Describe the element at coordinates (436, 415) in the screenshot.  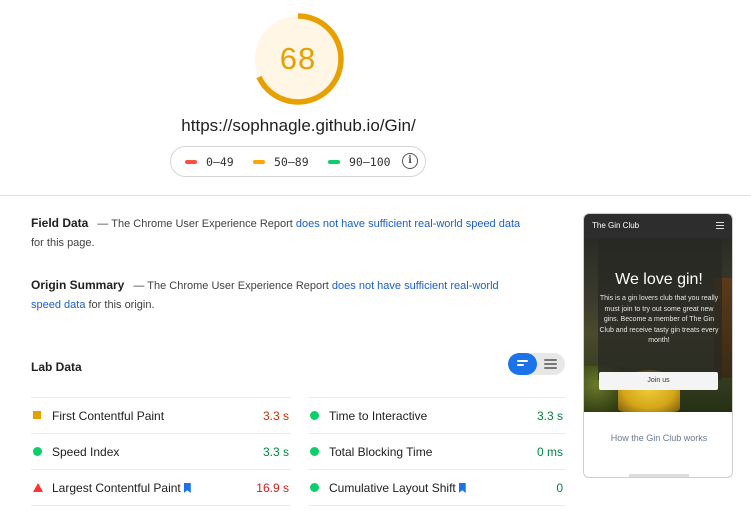
I see `metric-time-to-interactive: Time to Interactive 3.3 s` at that location.